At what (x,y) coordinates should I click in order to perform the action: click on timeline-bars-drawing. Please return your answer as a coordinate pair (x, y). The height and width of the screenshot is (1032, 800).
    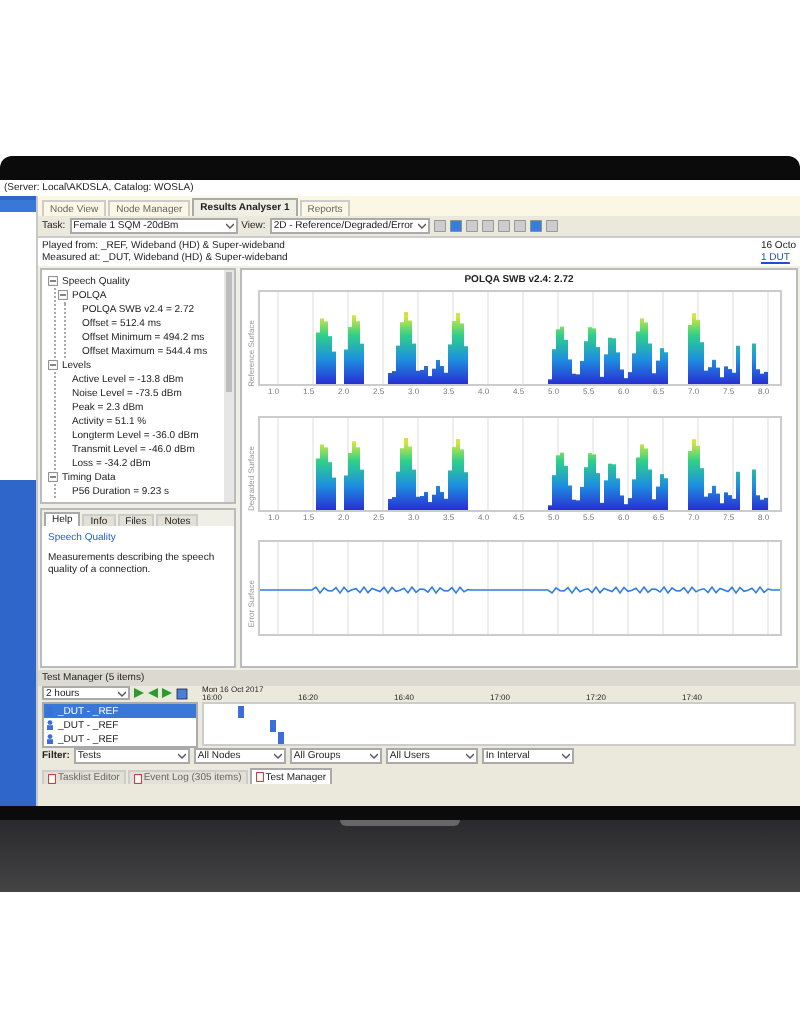
    Looking at the image, I should click on (261, 726).